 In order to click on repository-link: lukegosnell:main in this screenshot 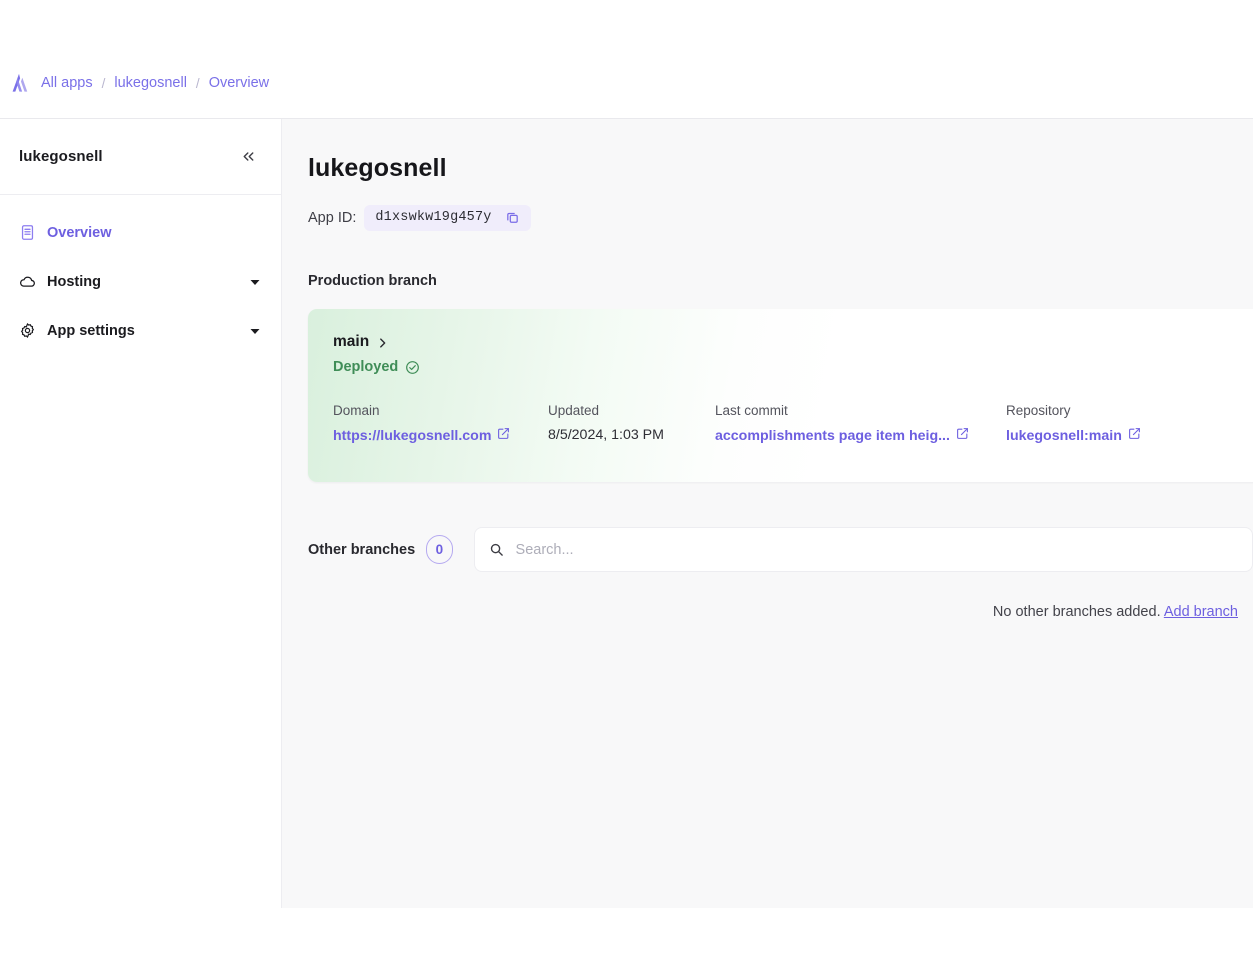, I will do `click(1106, 435)`.